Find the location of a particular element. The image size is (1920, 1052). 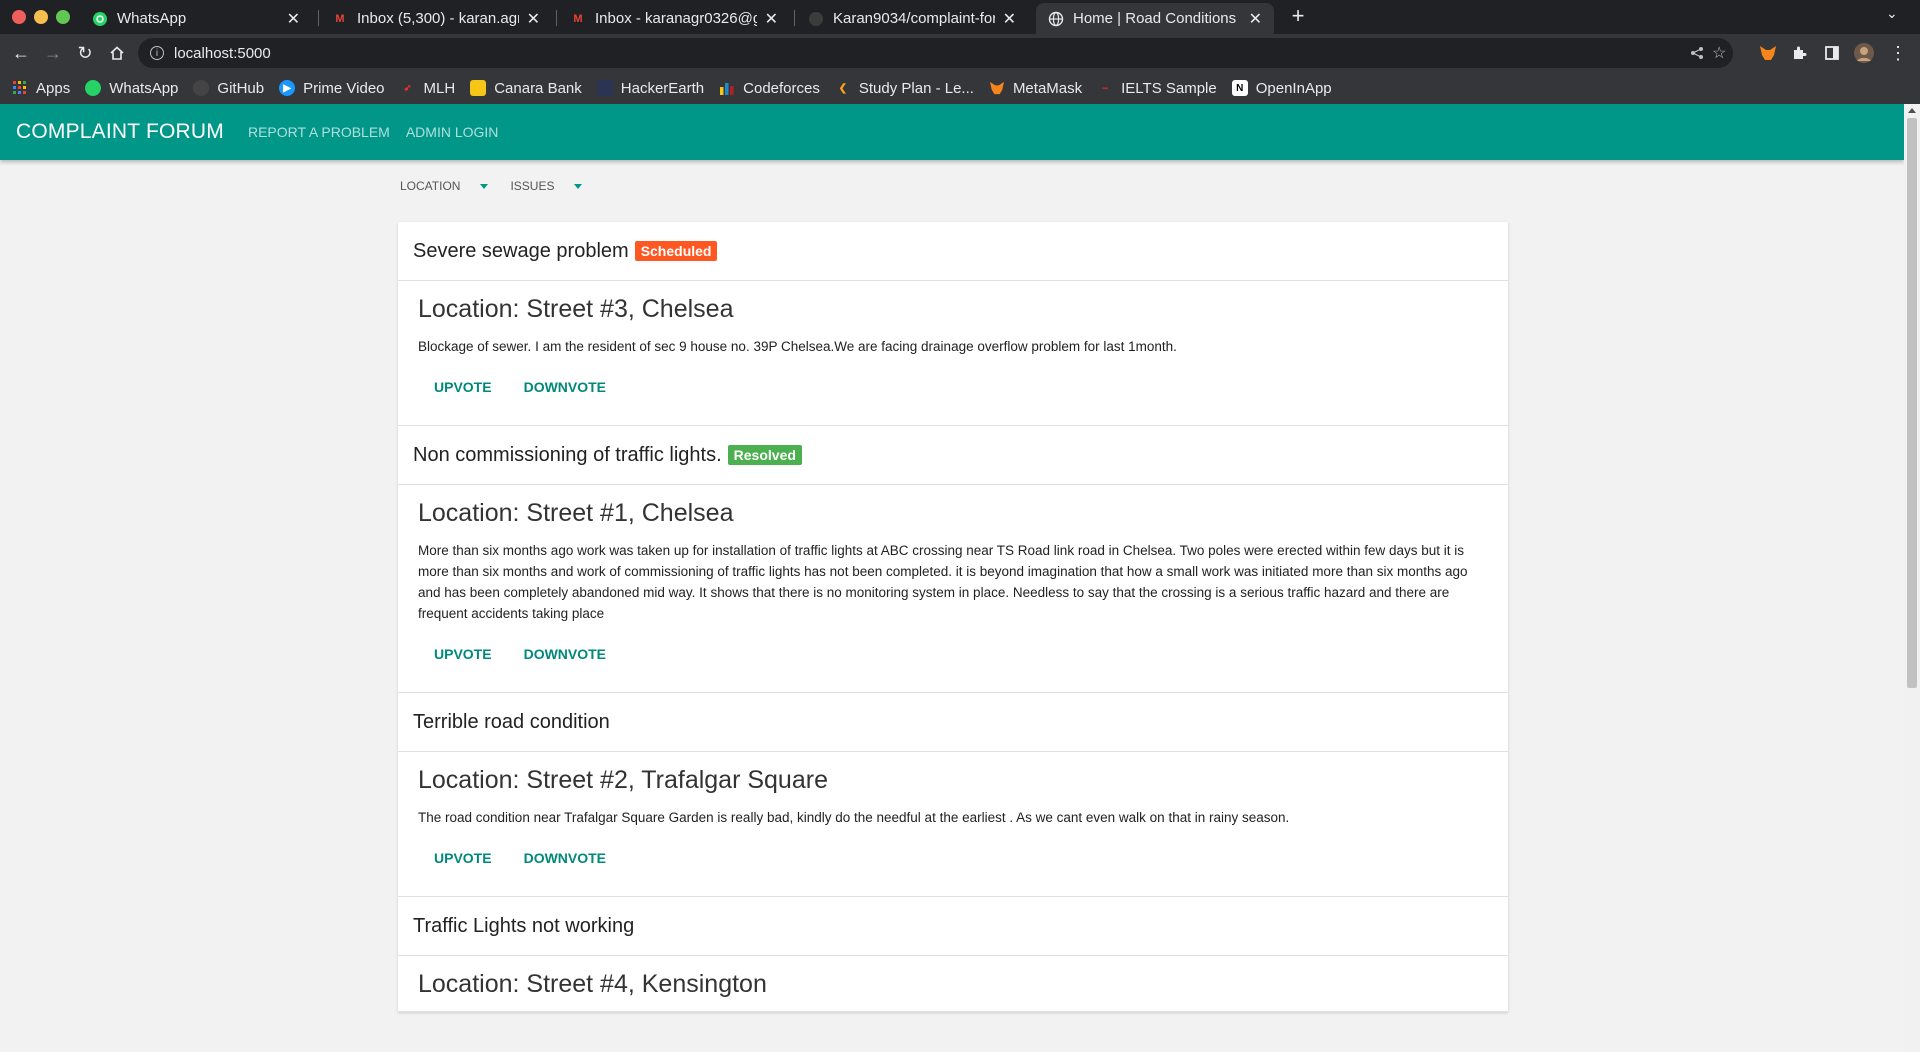

filter-bar: LOCATION ISSUES is located at coordinates (502, 186).